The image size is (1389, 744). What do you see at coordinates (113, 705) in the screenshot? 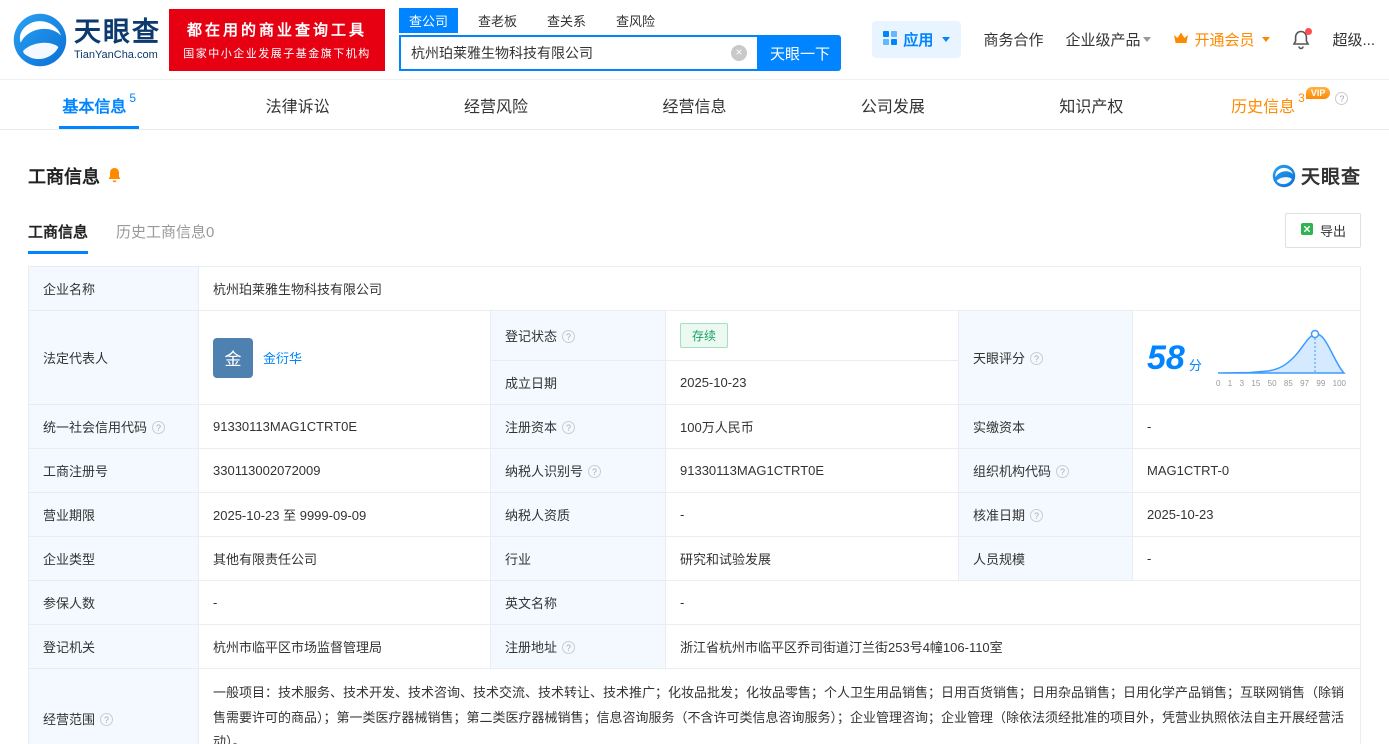
I see `field-label-business-scope: 经营范围` at bounding box center [113, 705].